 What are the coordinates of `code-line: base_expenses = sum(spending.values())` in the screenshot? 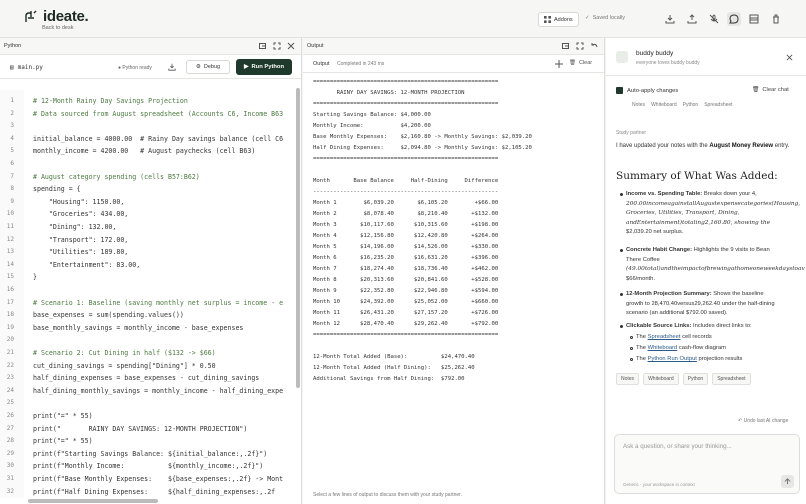 It's located at (108, 315).